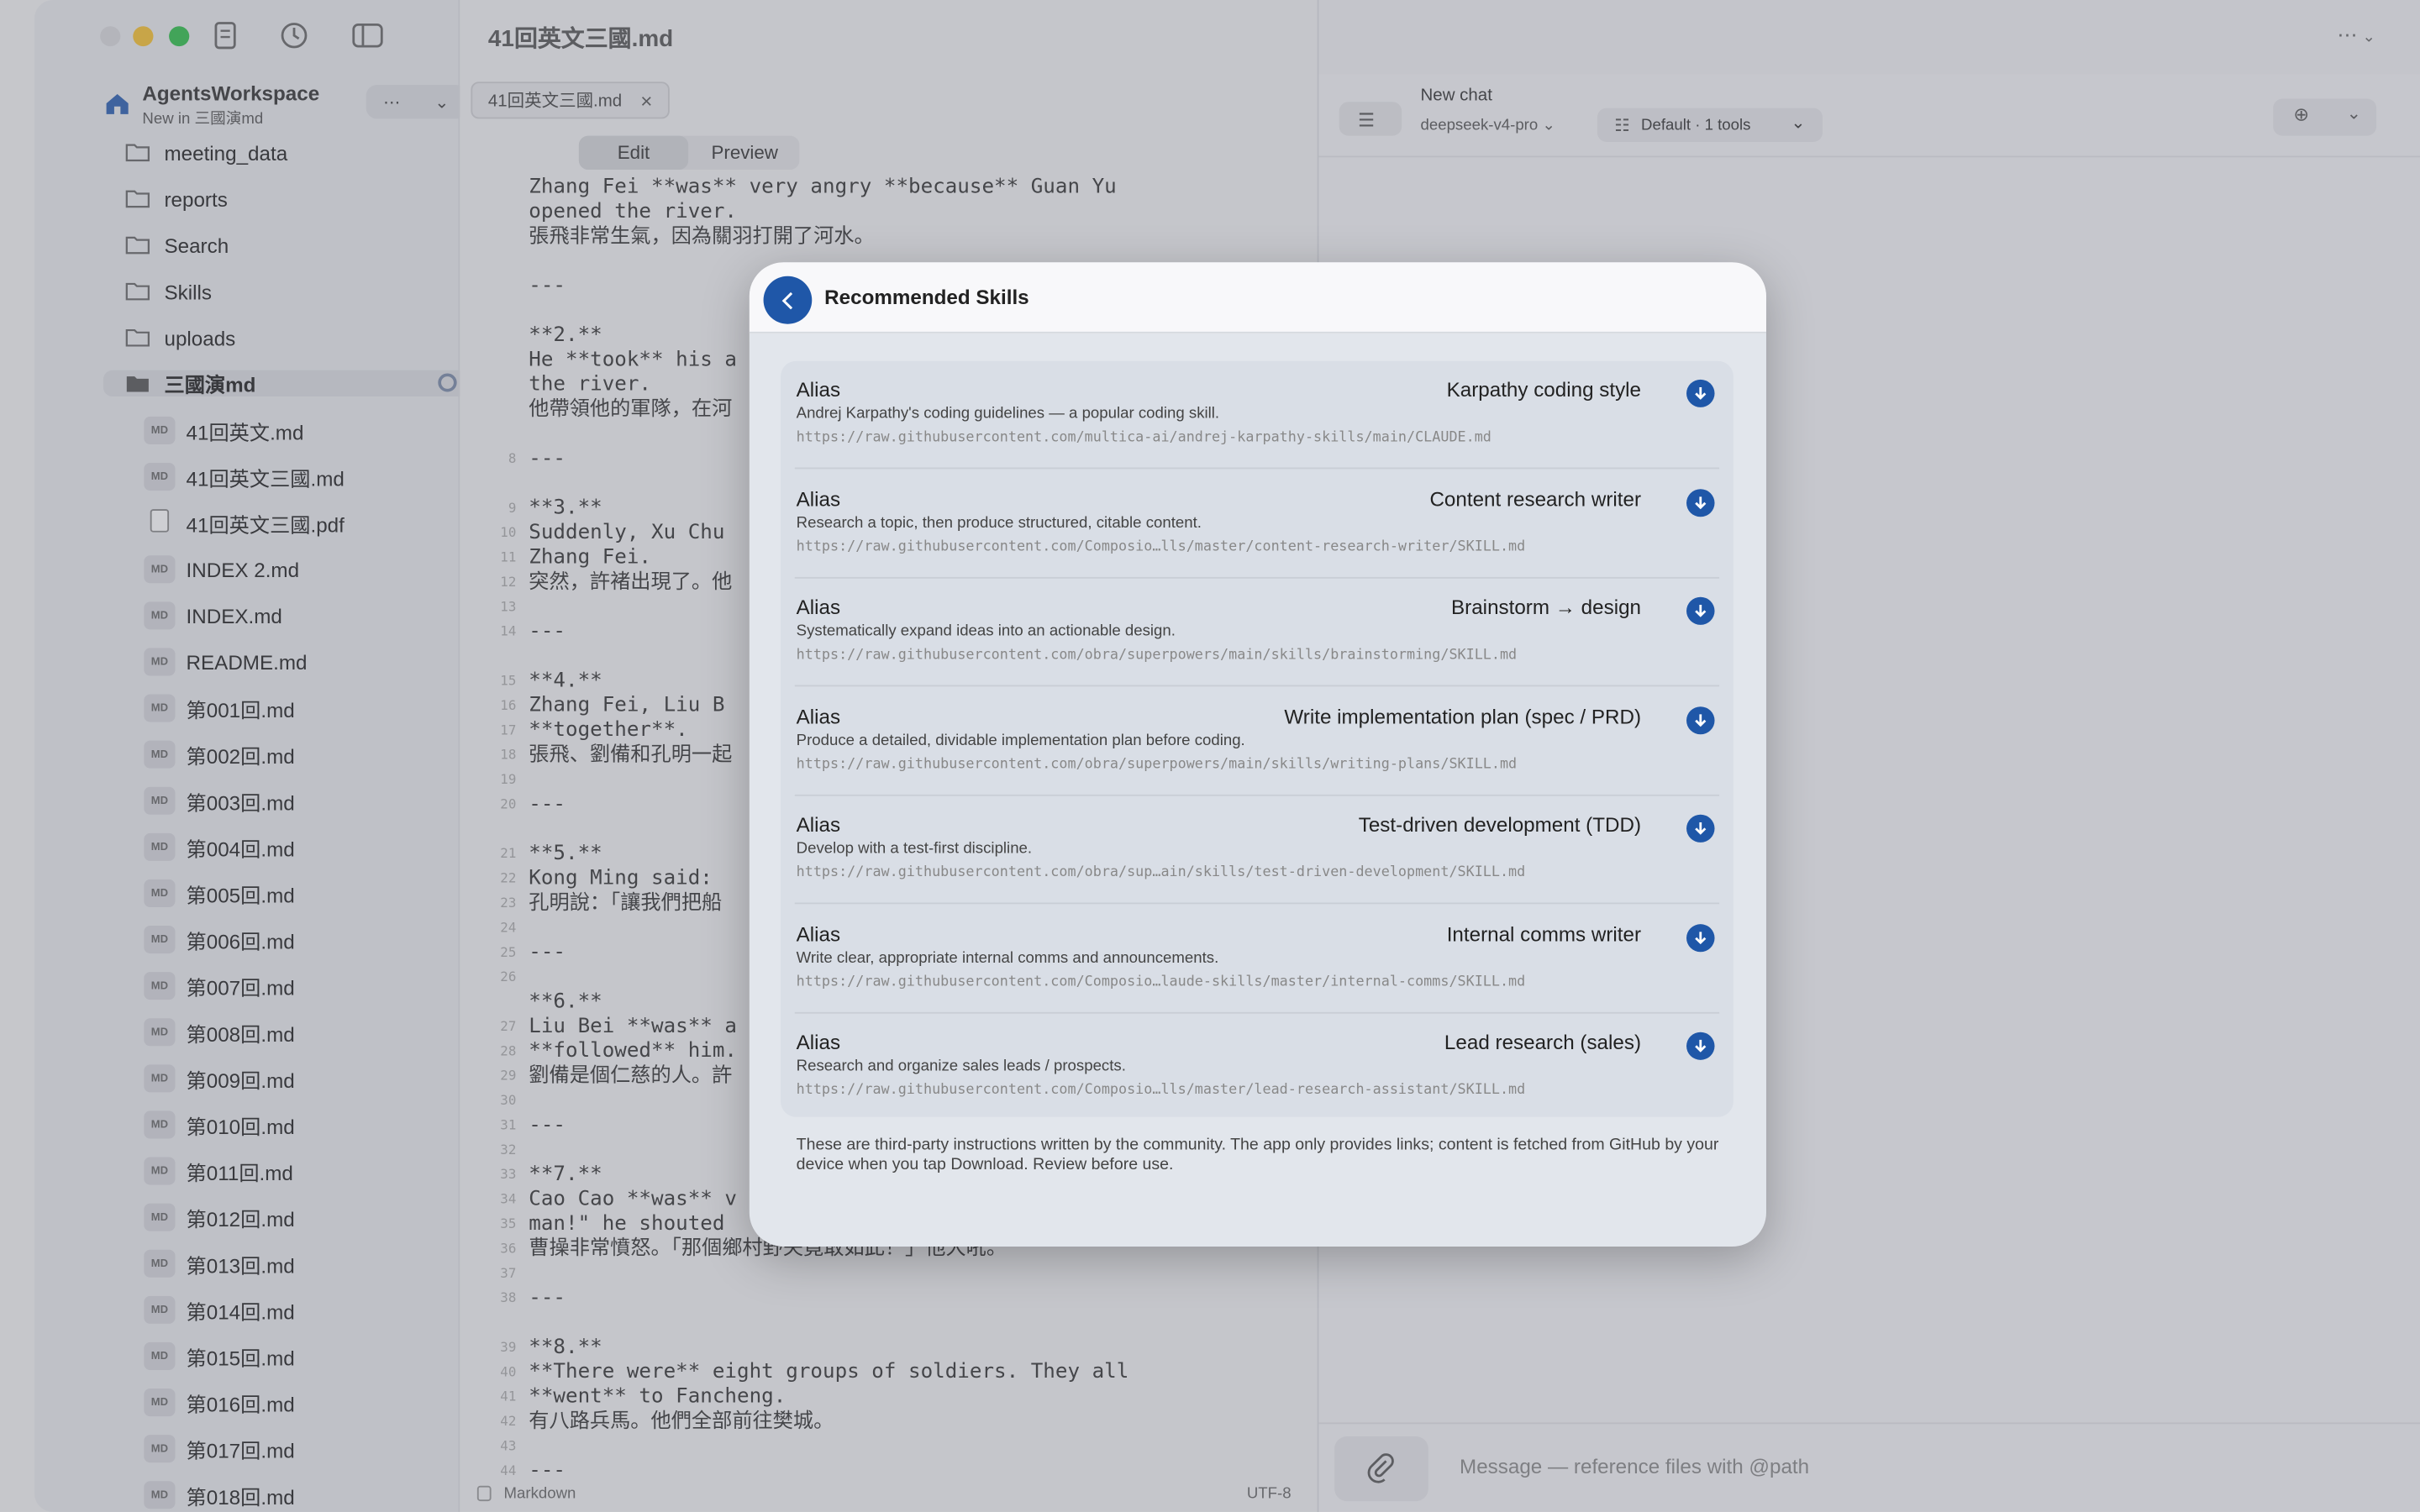 This screenshot has width=2420, height=1512. I want to click on skill-name: Write implementation plan (spec / PRD), so click(1463, 716).